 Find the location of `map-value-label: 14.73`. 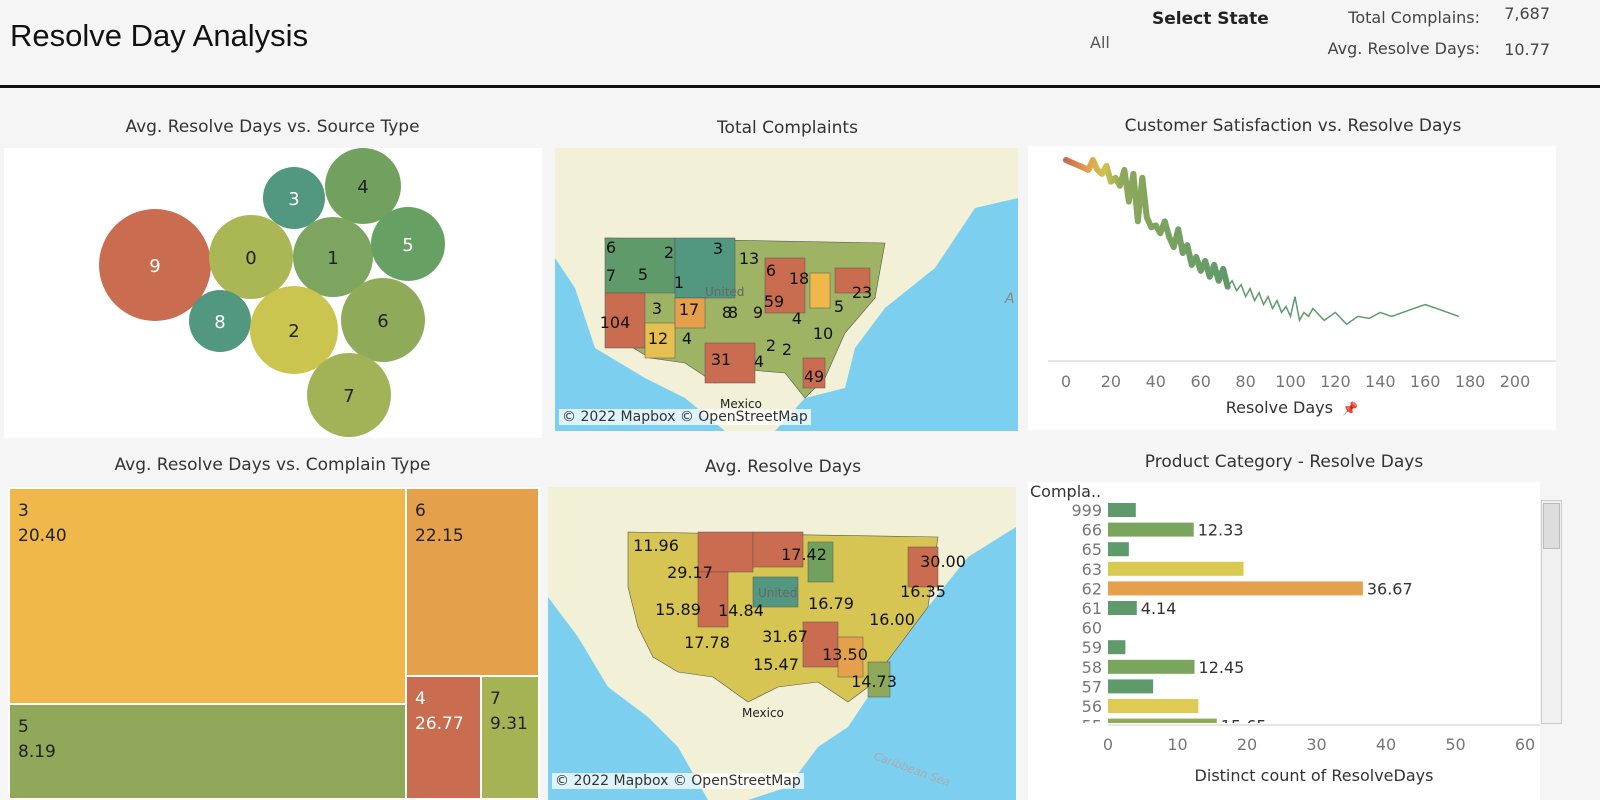

map-value-label: 14.73 is located at coordinates (874, 681).